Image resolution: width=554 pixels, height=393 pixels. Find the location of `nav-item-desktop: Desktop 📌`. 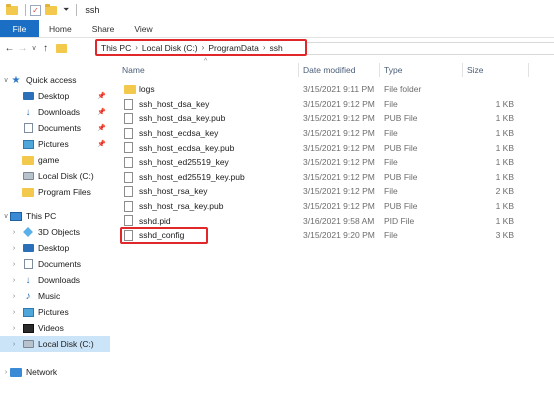

nav-item-desktop: Desktop 📌 is located at coordinates (55, 96).